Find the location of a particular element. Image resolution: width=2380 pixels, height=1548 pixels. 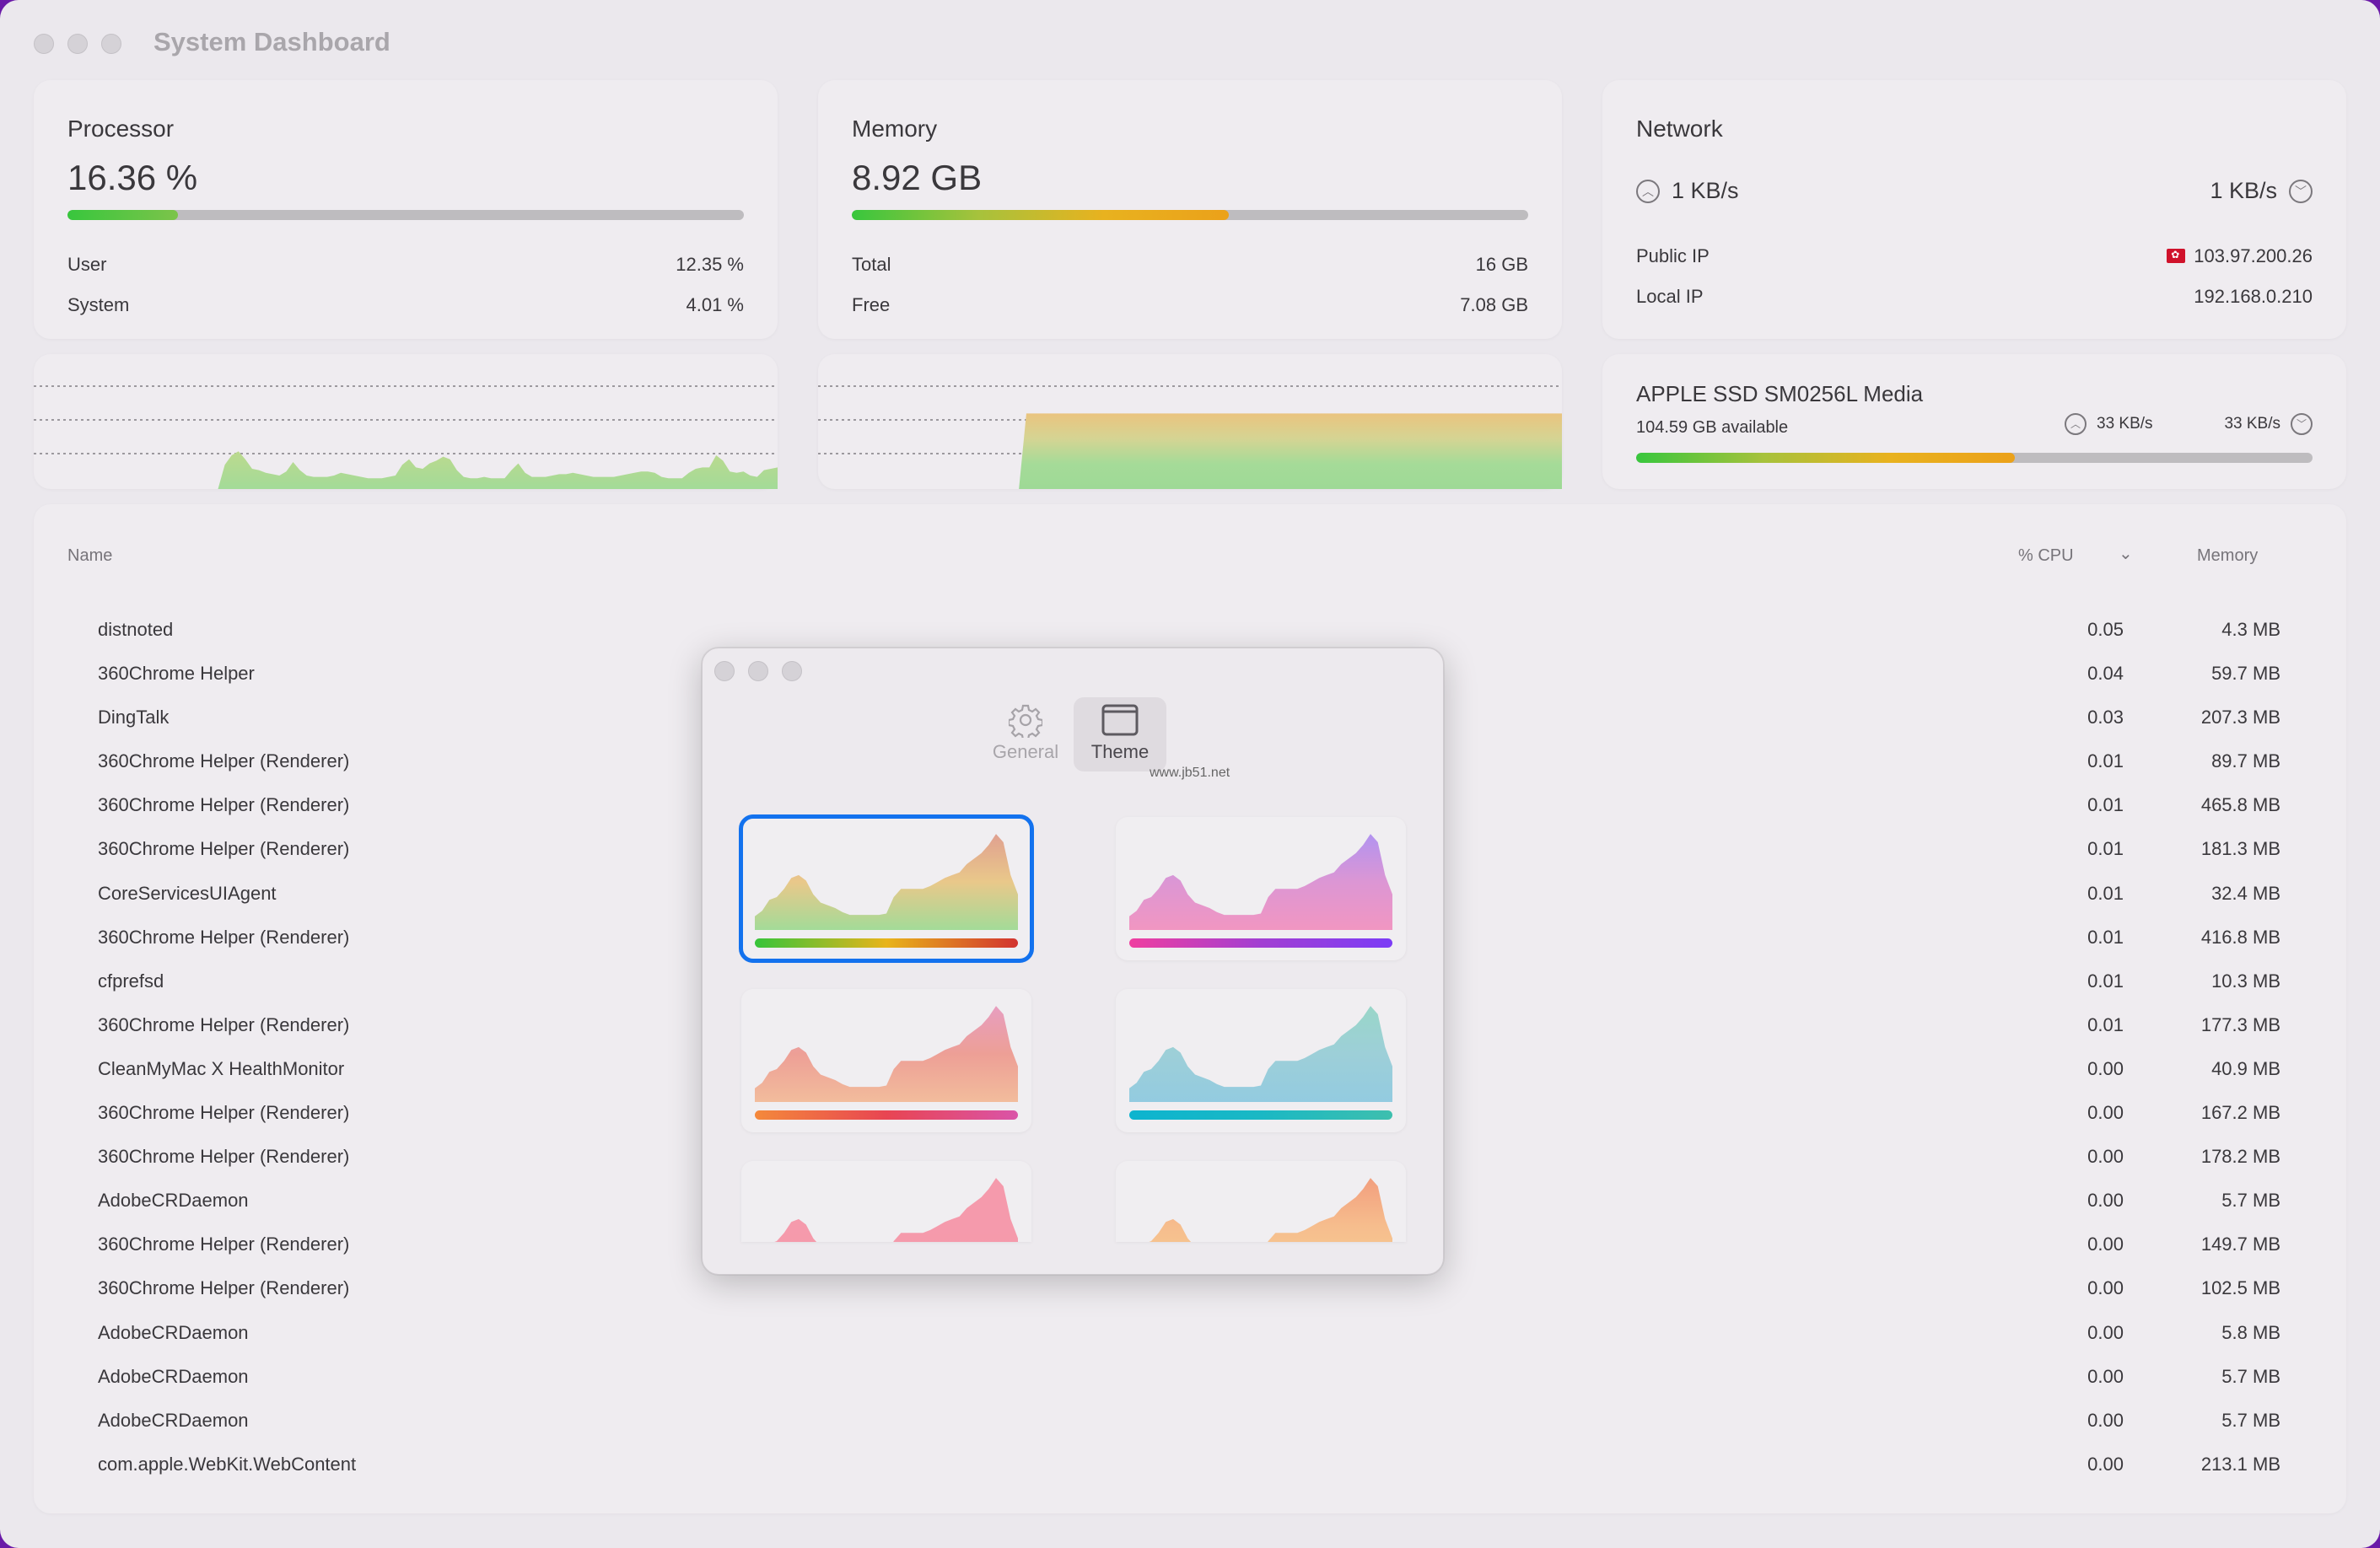

zoom-button is located at coordinates (111, 44).